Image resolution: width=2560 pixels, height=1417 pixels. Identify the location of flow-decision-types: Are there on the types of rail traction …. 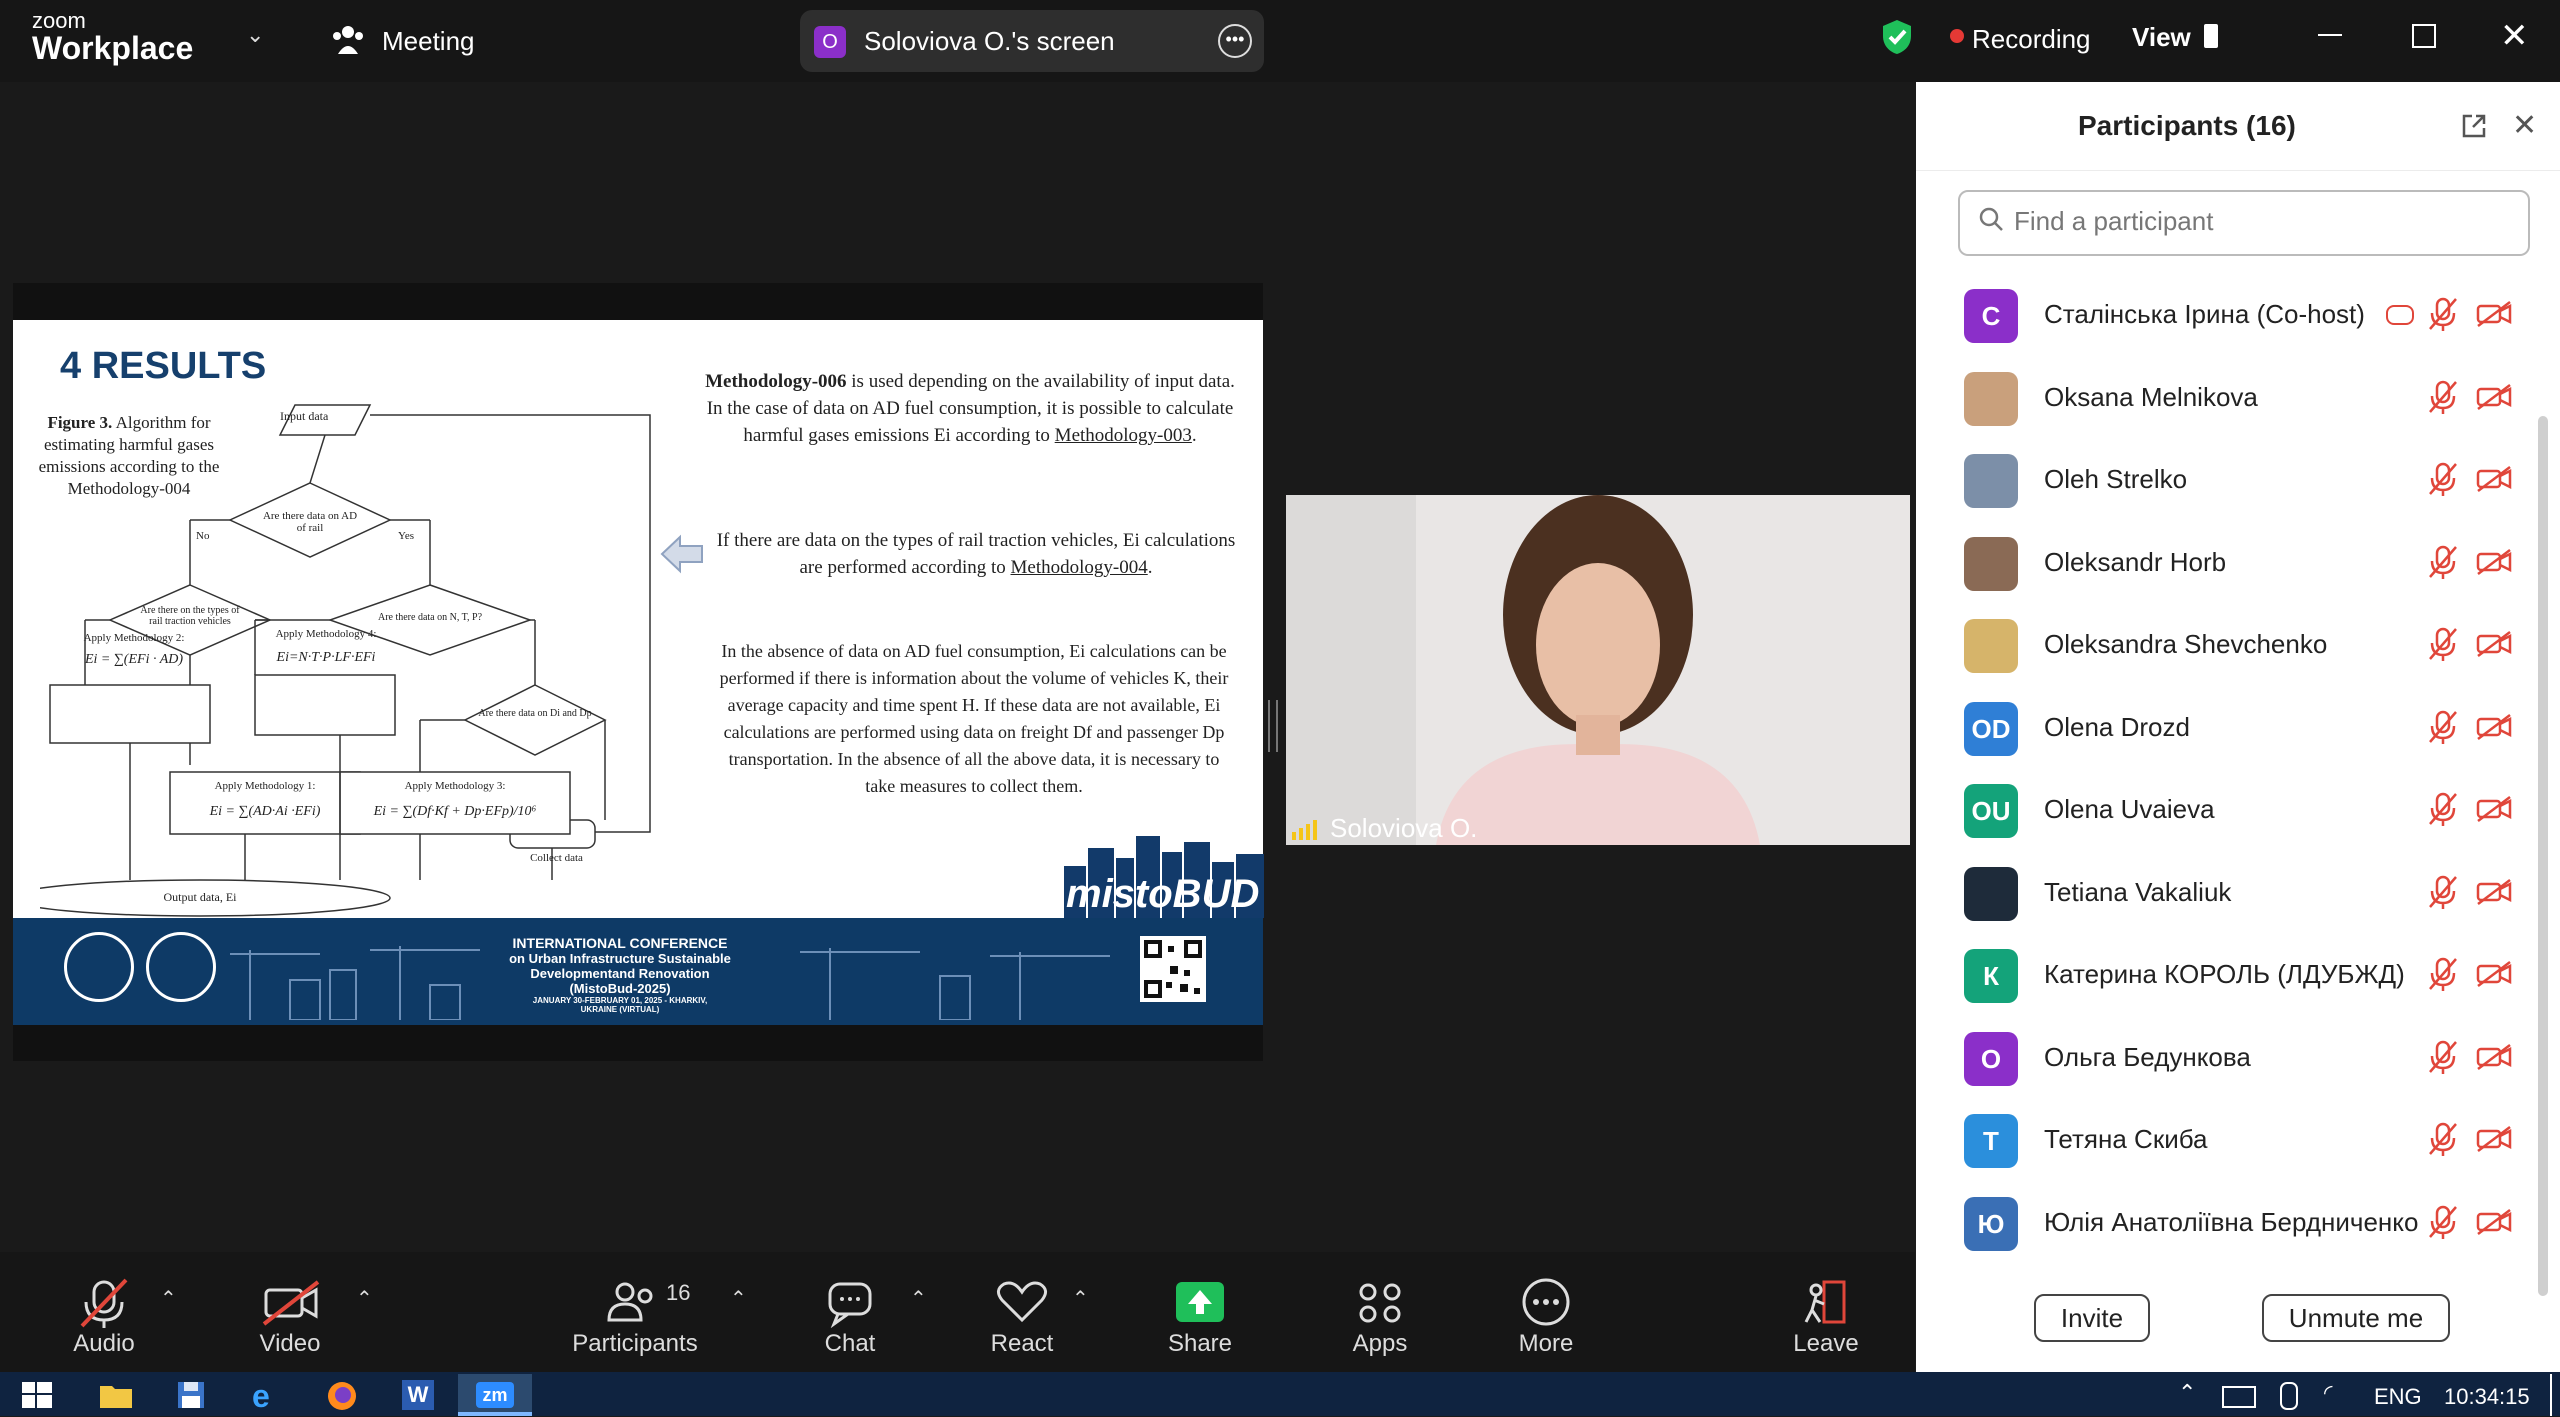
(190, 616).